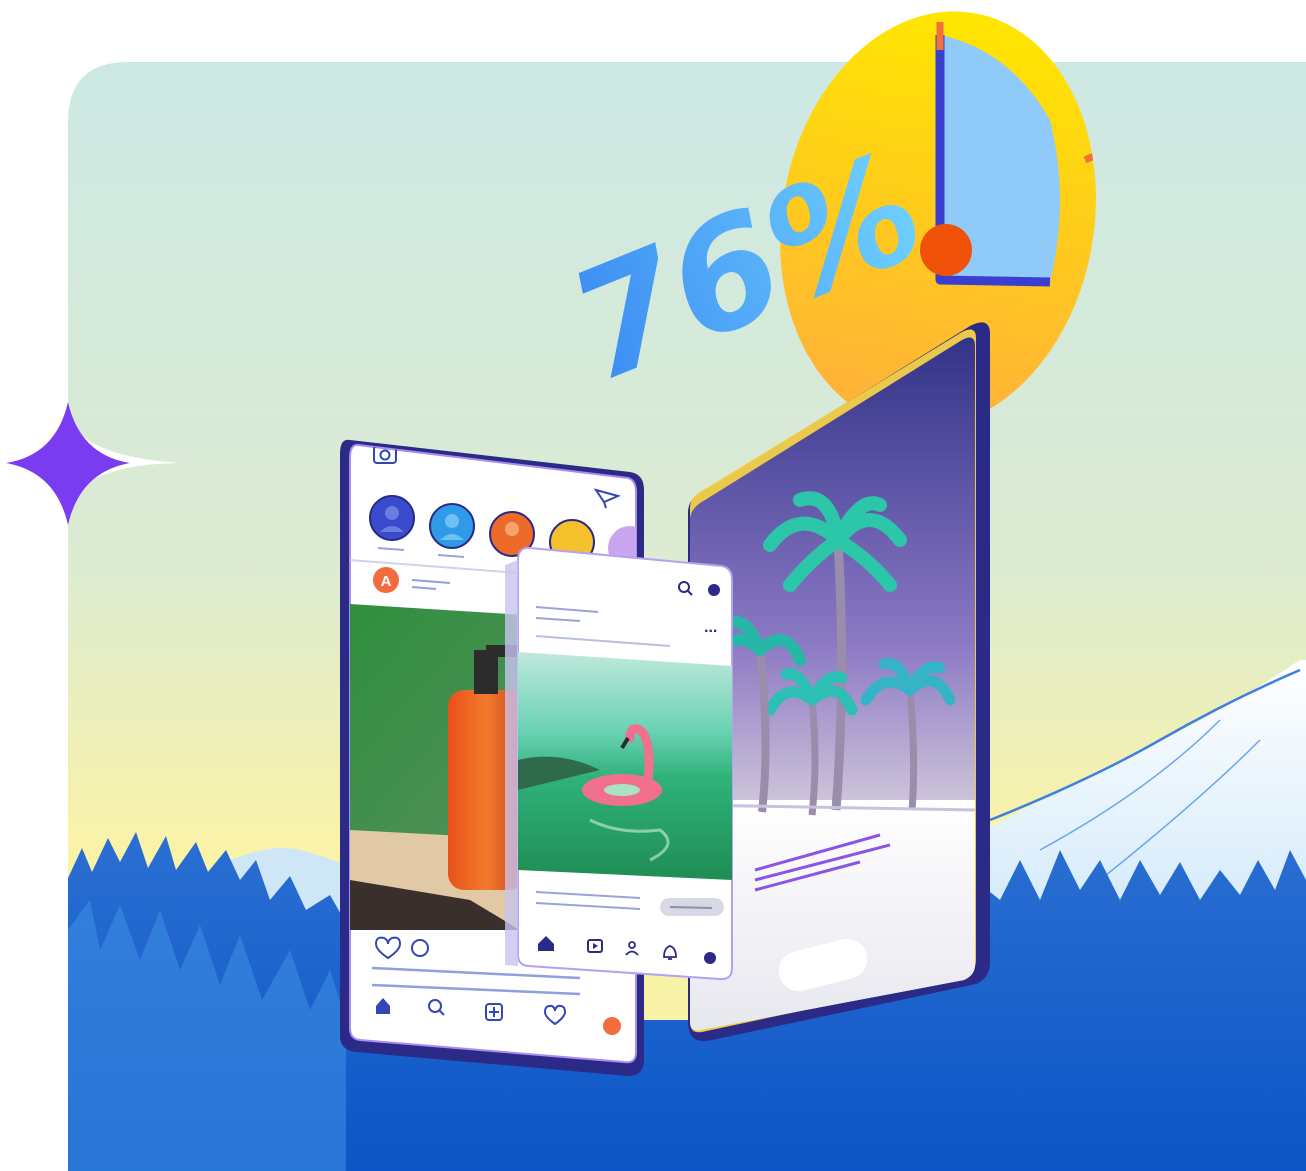 The width and height of the screenshot is (1306, 1171). Describe the element at coordinates (625, 766) in the screenshot. I see `video-thumbnail` at that location.